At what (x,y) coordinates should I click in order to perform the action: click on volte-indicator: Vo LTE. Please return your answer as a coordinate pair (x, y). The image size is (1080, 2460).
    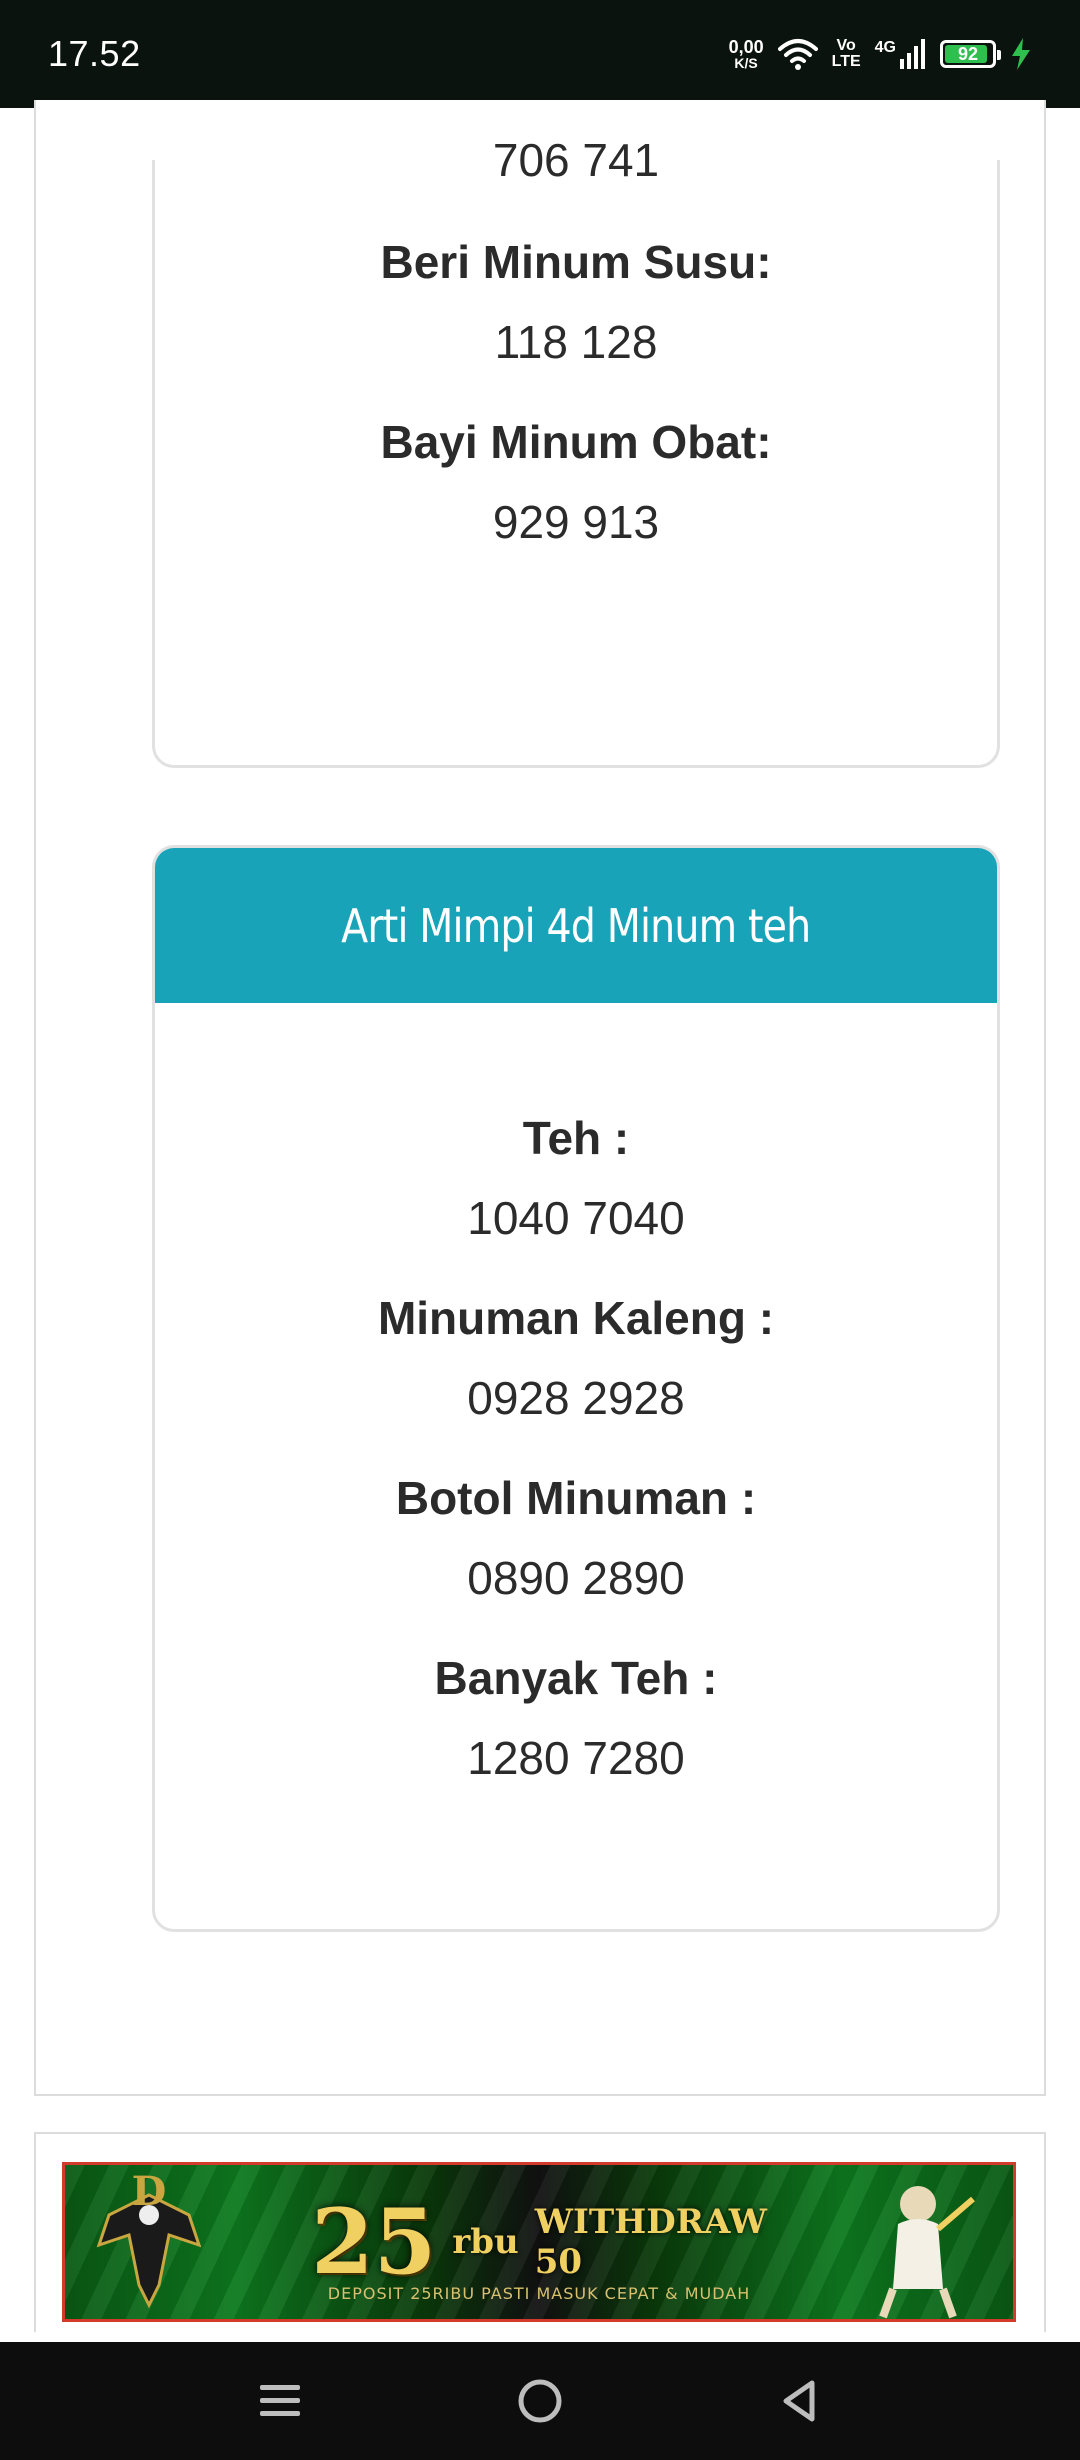
    Looking at the image, I should click on (846, 54).